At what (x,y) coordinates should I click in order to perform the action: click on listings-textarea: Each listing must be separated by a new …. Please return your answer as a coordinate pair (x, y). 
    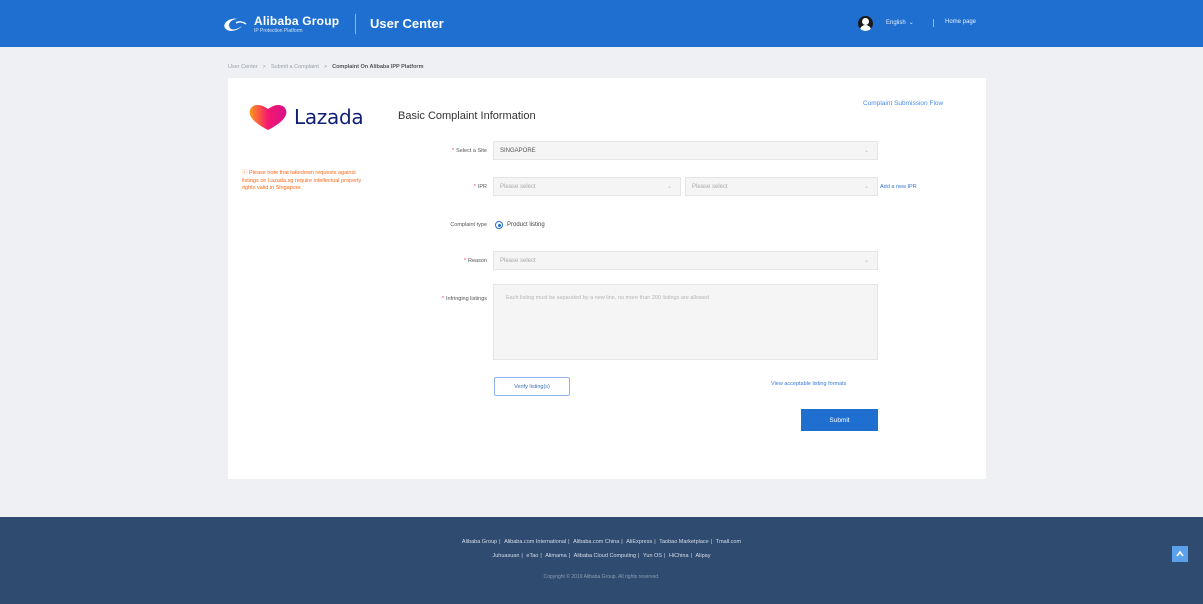
    Looking at the image, I should click on (685, 322).